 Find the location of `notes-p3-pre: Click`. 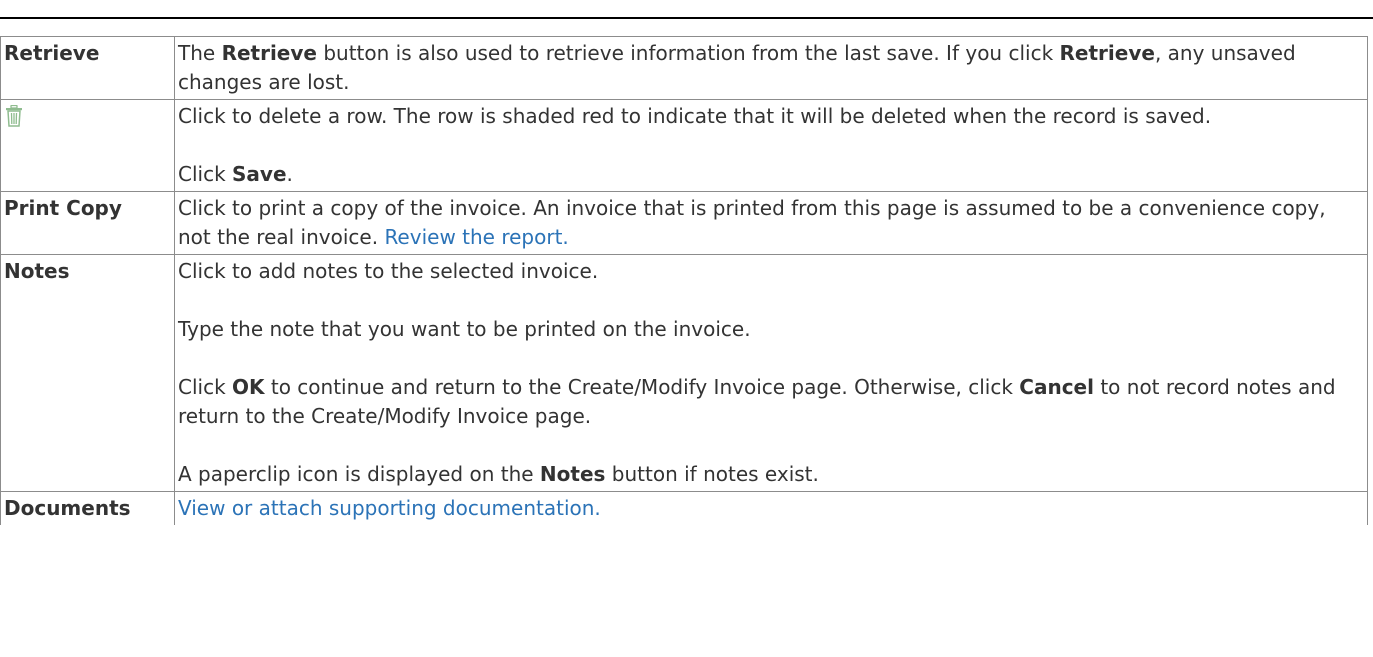

notes-p3-pre: Click is located at coordinates (205, 387).